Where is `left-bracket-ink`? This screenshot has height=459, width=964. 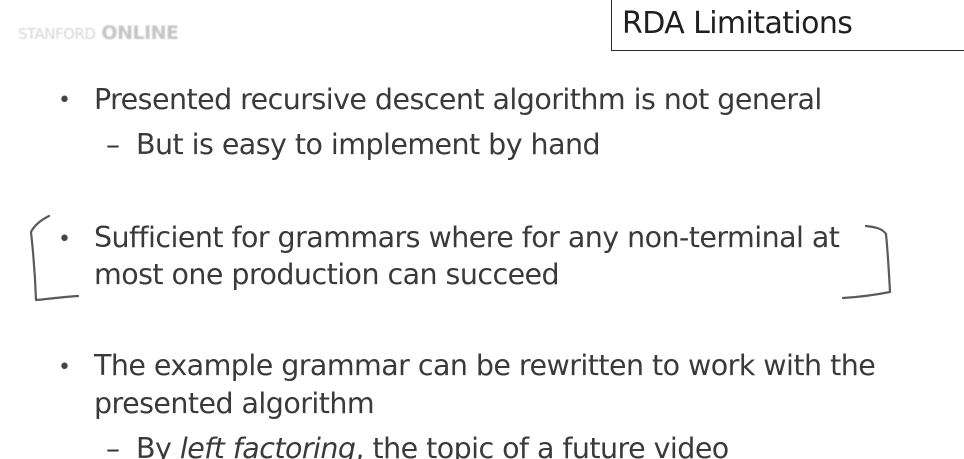 left-bracket-ink is located at coordinates (54, 258).